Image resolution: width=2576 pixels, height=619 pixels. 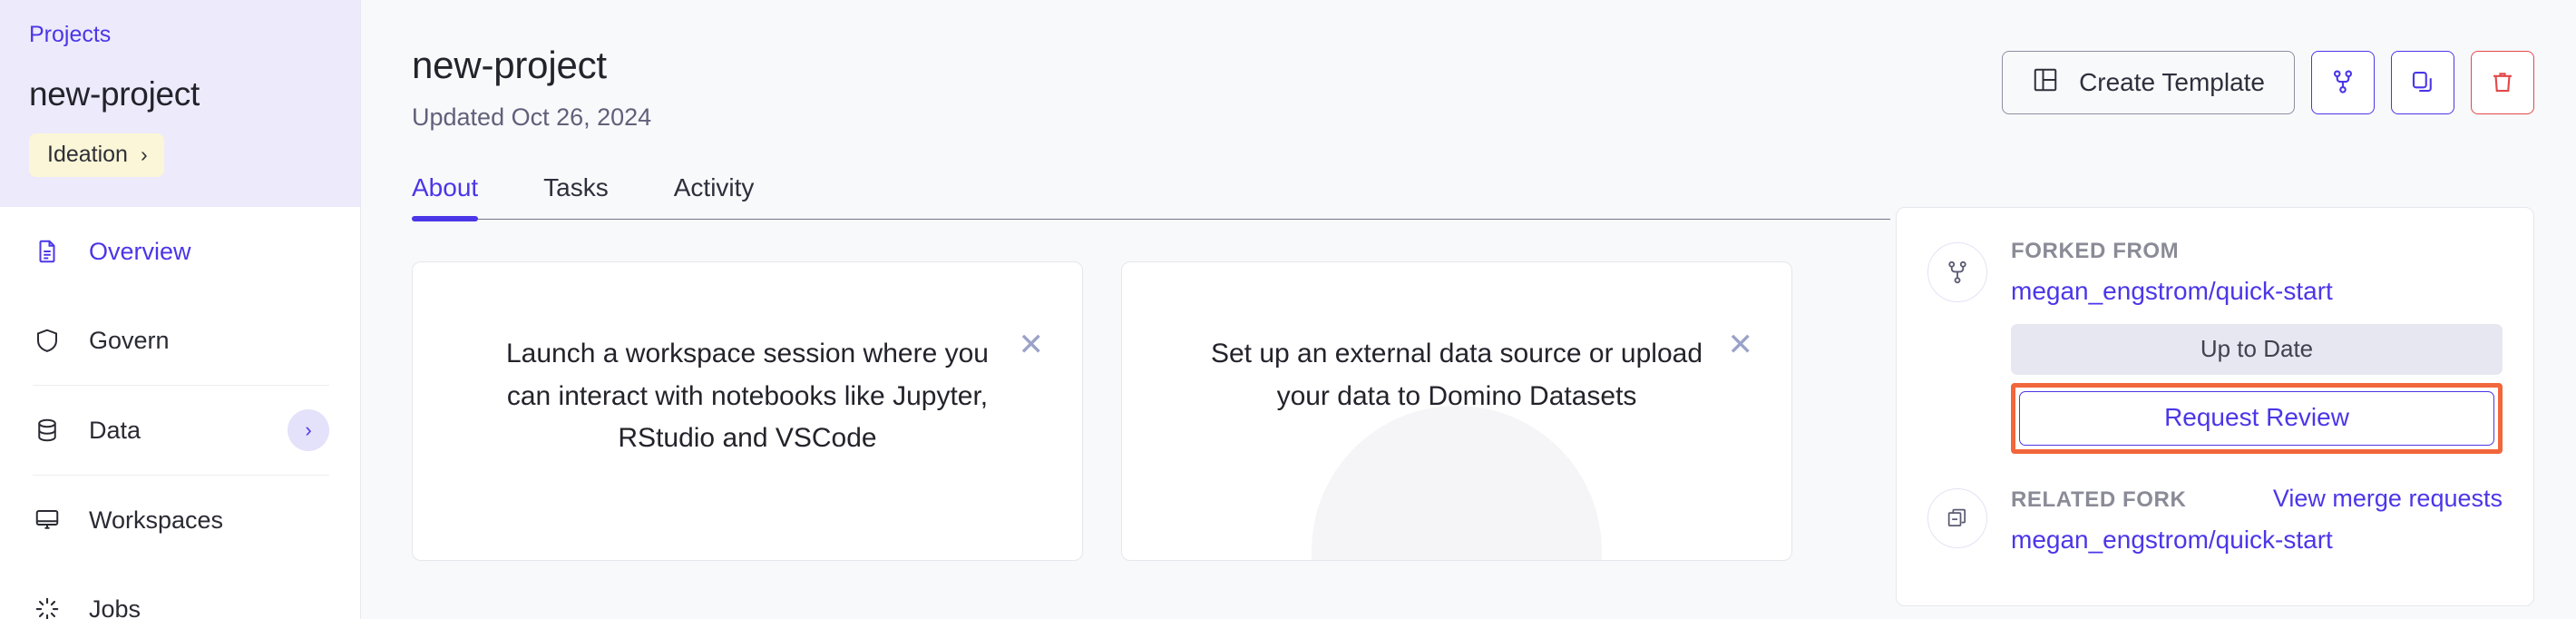 I want to click on delete-project-button, so click(x=2502, y=82).